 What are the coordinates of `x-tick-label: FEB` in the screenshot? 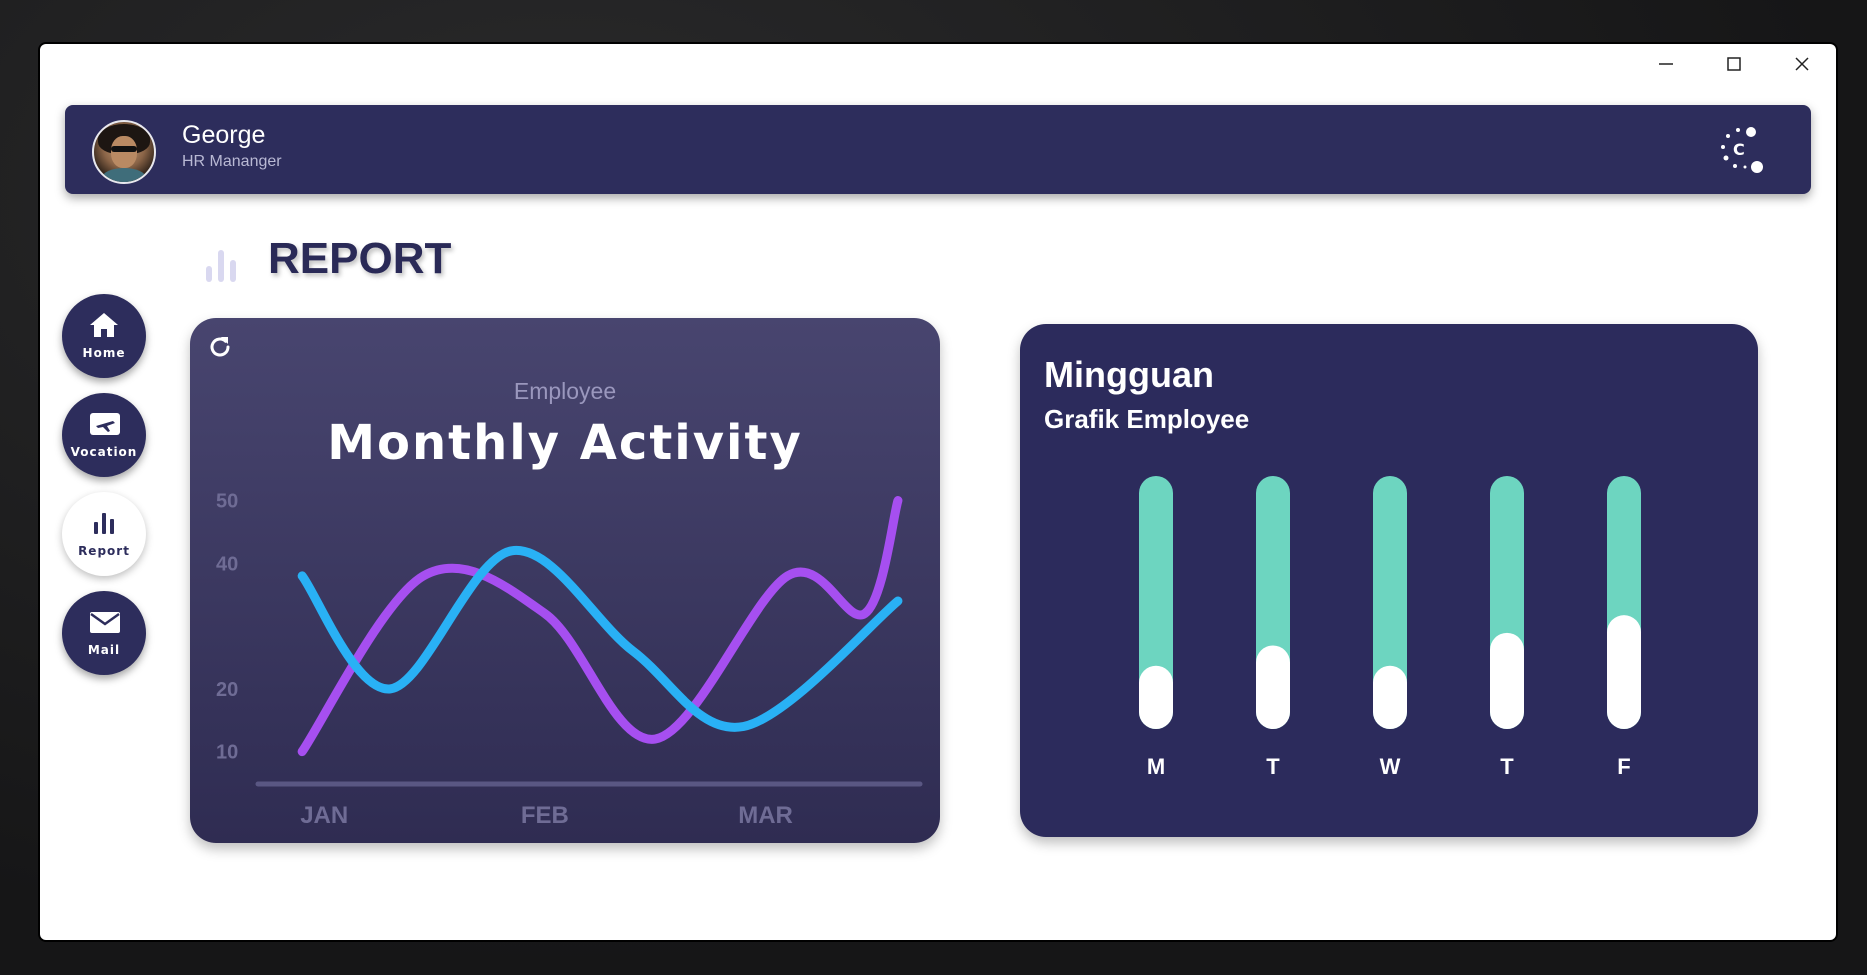 It's located at (545, 815).